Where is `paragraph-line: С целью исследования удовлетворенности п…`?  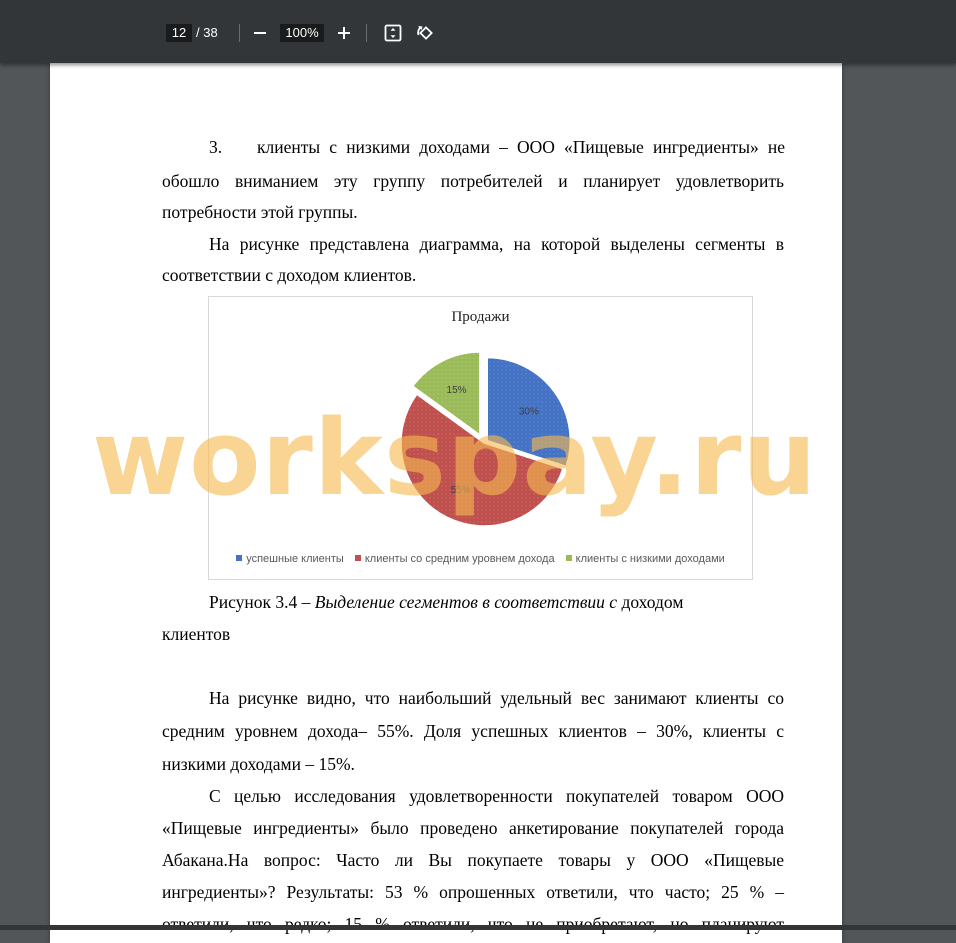
paragraph-line: С целью исследования удовлетворенности п… is located at coordinates (496, 796).